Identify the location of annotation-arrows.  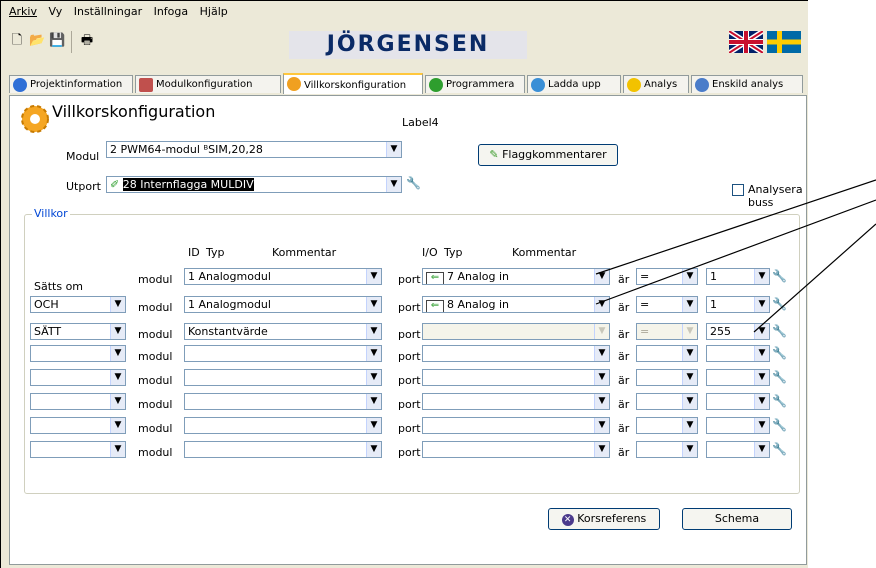
(735, 256).